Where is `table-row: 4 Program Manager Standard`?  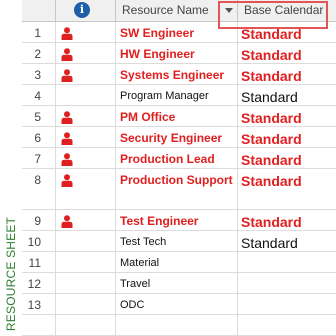
table-row: 4 Program Manager Standard is located at coordinates (179, 95).